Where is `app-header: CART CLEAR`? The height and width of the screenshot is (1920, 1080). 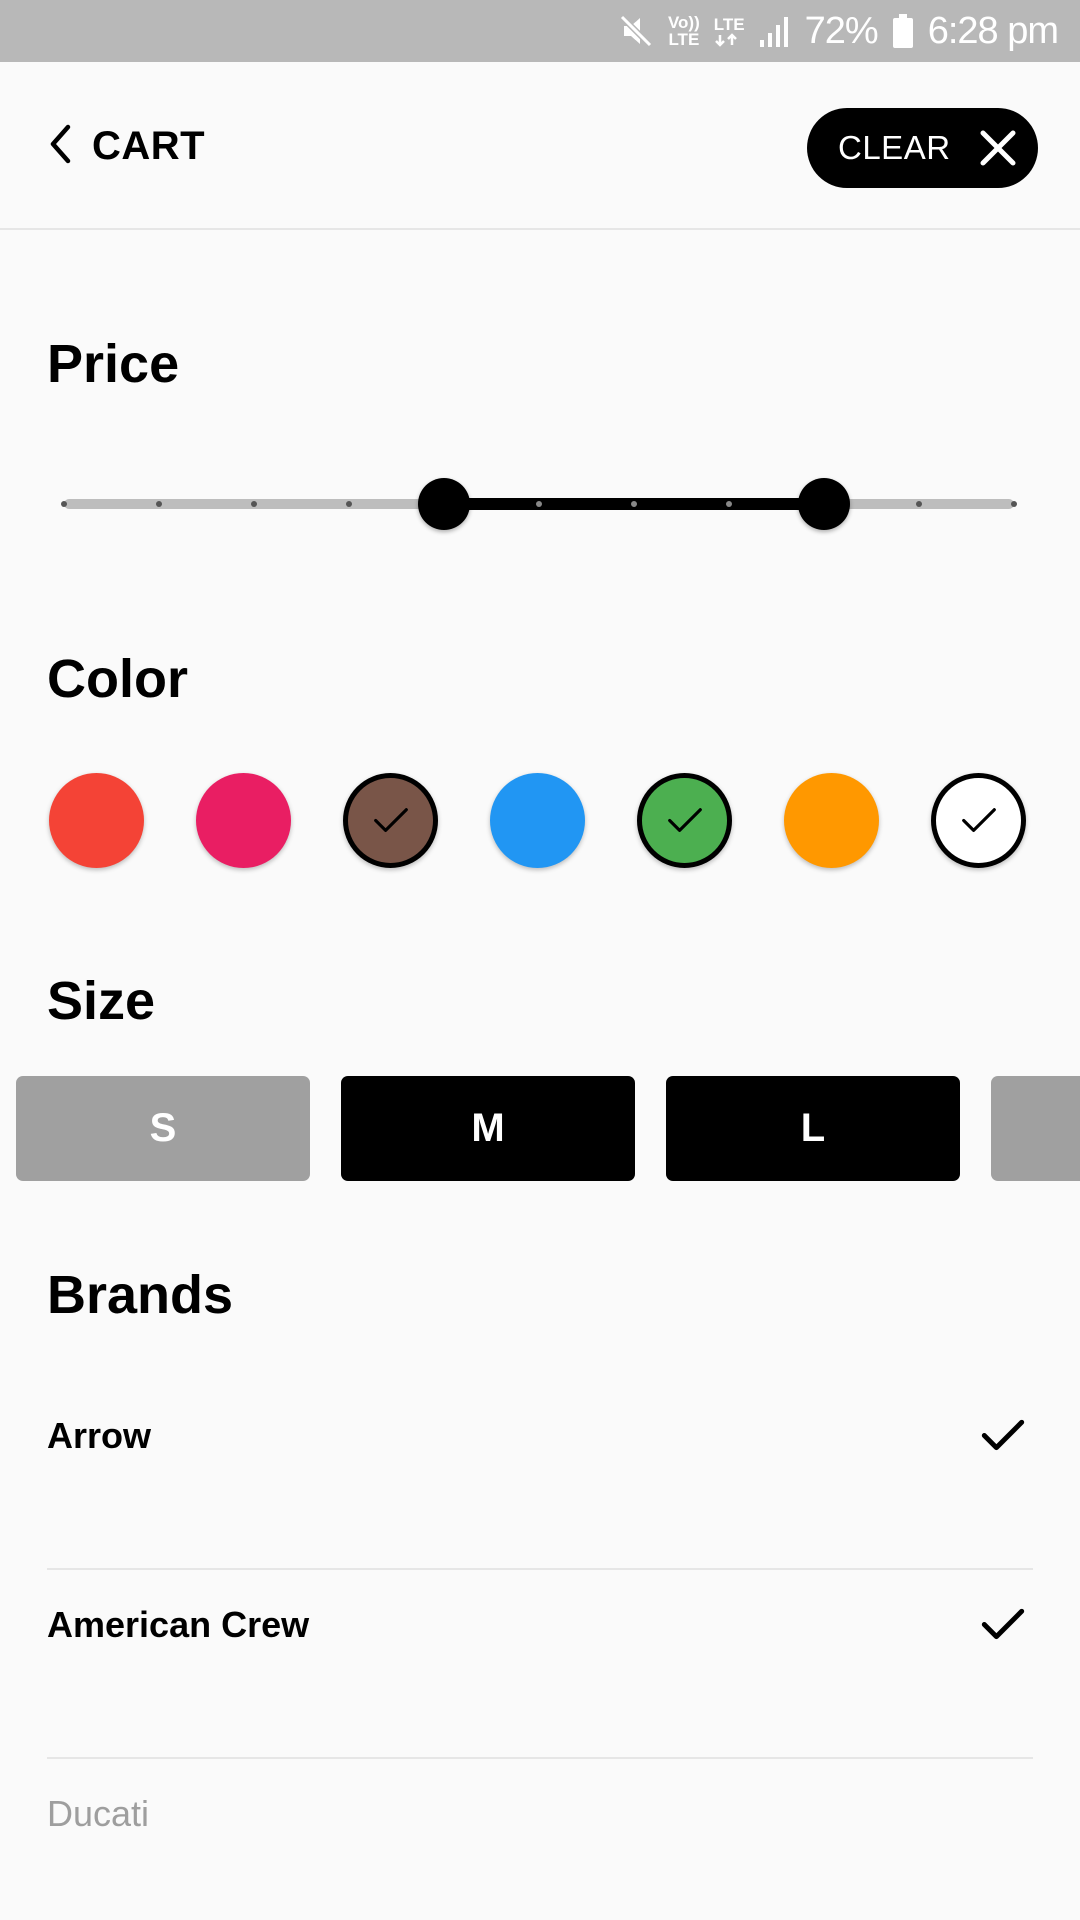 app-header: CART CLEAR is located at coordinates (540, 146).